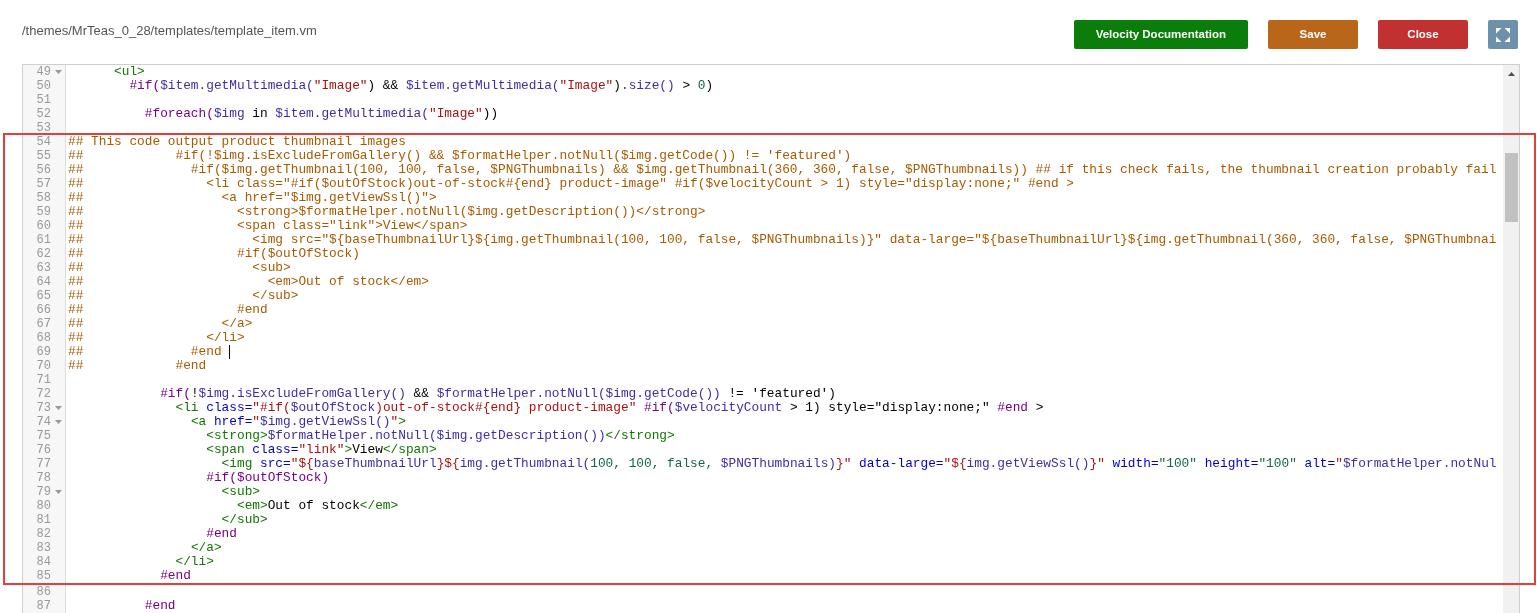 Image resolution: width=1537 pixels, height=613 pixels. I want to click on code-line: ## </li>, so click(156, 337).